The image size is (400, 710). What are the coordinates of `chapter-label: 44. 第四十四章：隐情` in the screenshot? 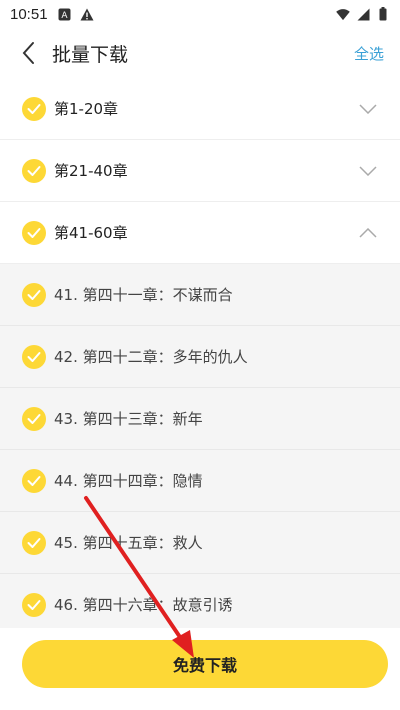 It's located at (128, 481).